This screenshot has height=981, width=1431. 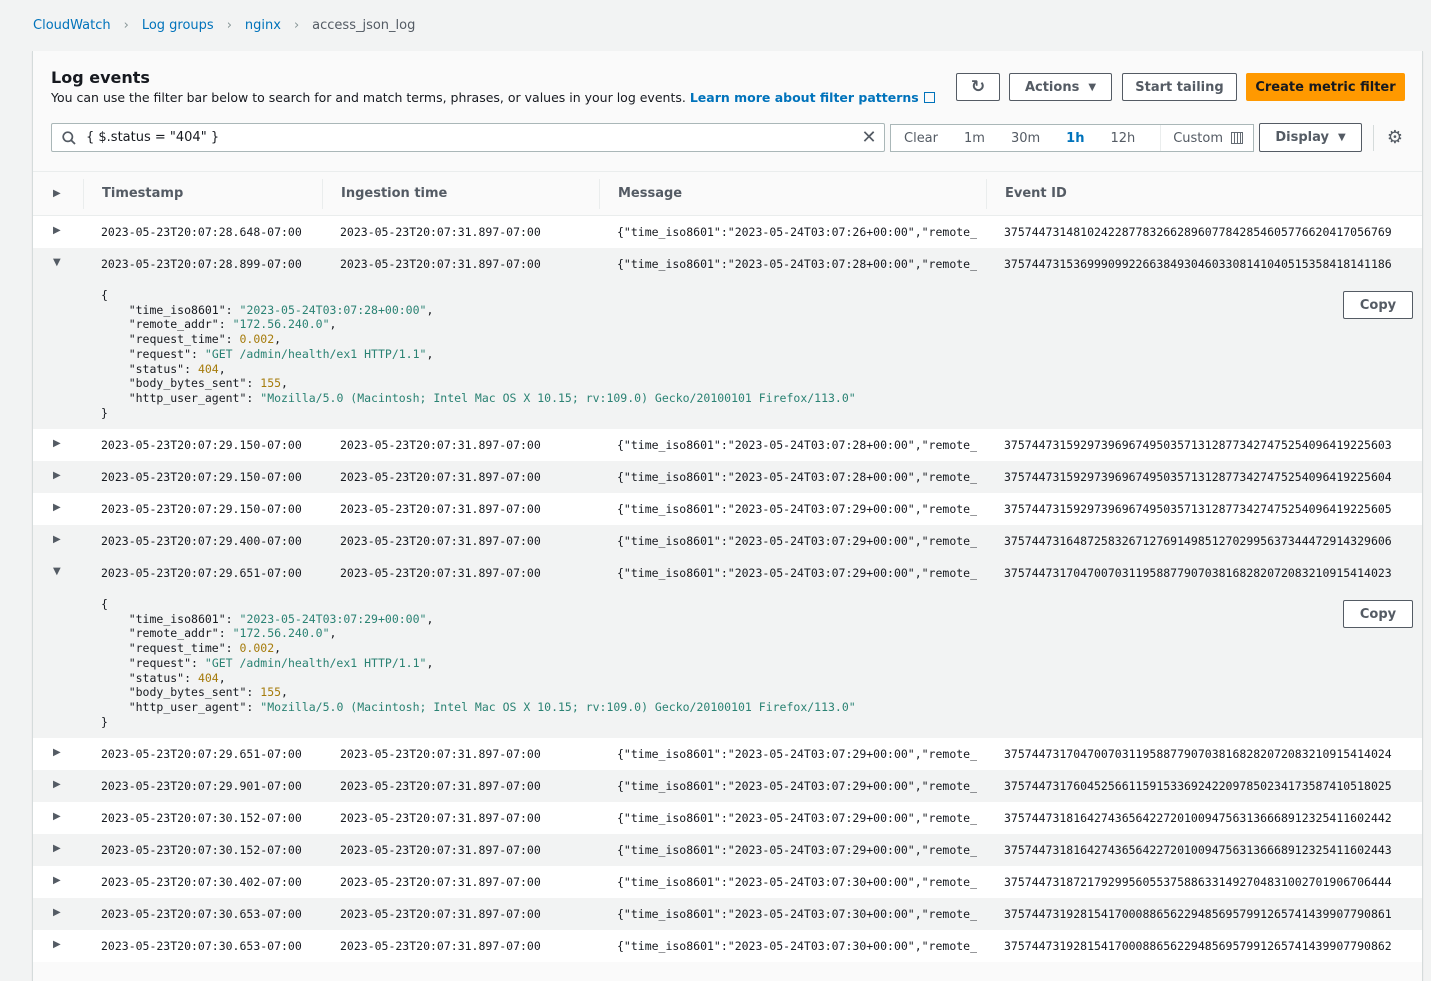 What do you see at coordinates (1395, 138) in the screenshot?
I see `gear-icon: ⚙` at bounding box center [1395, 138].